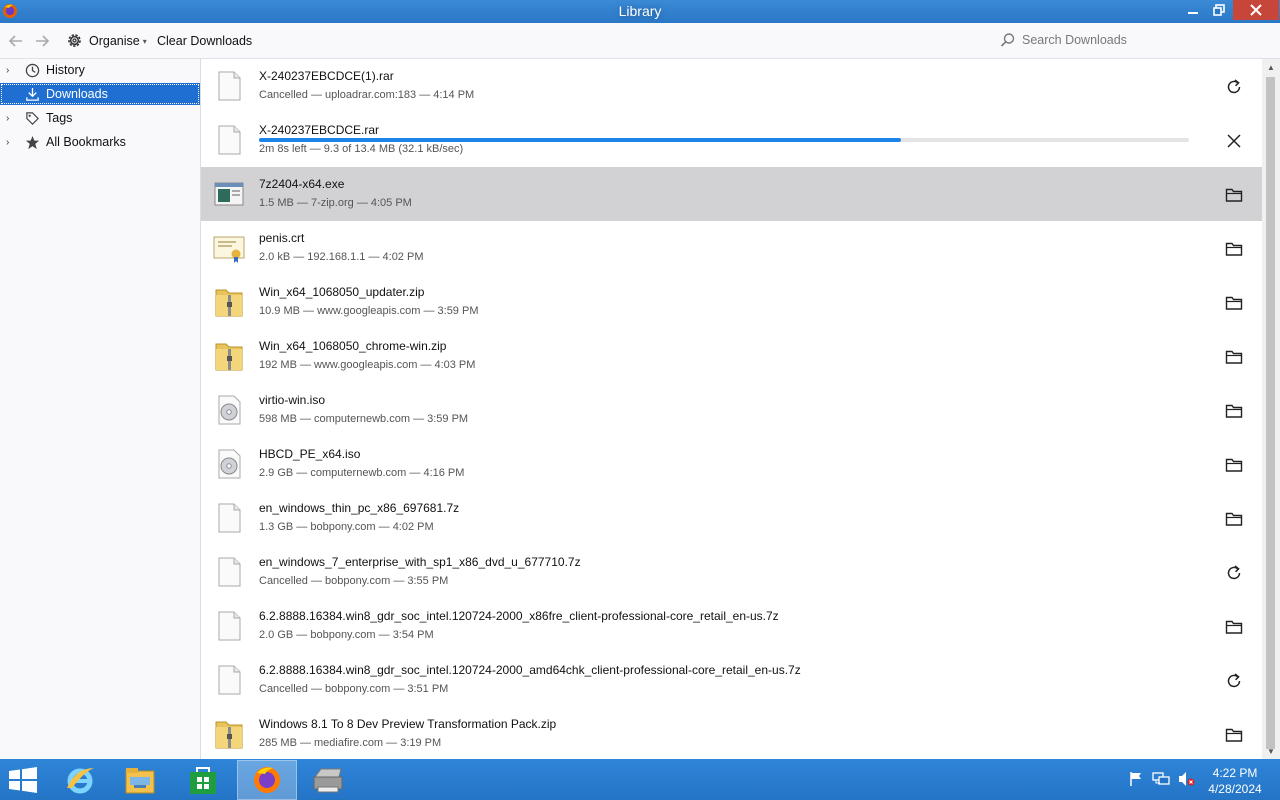  What do you see at coordinates (341, 257) in the screenshot?
I see `download-status: 2.0 kB — 192.168.1.1 — 4:02 PM` at bounding box center [341, 257].